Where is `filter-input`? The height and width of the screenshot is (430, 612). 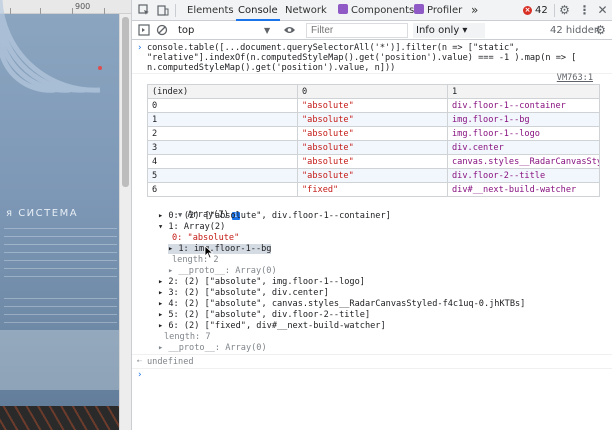
filter-input is located at coordinates (357, 30).